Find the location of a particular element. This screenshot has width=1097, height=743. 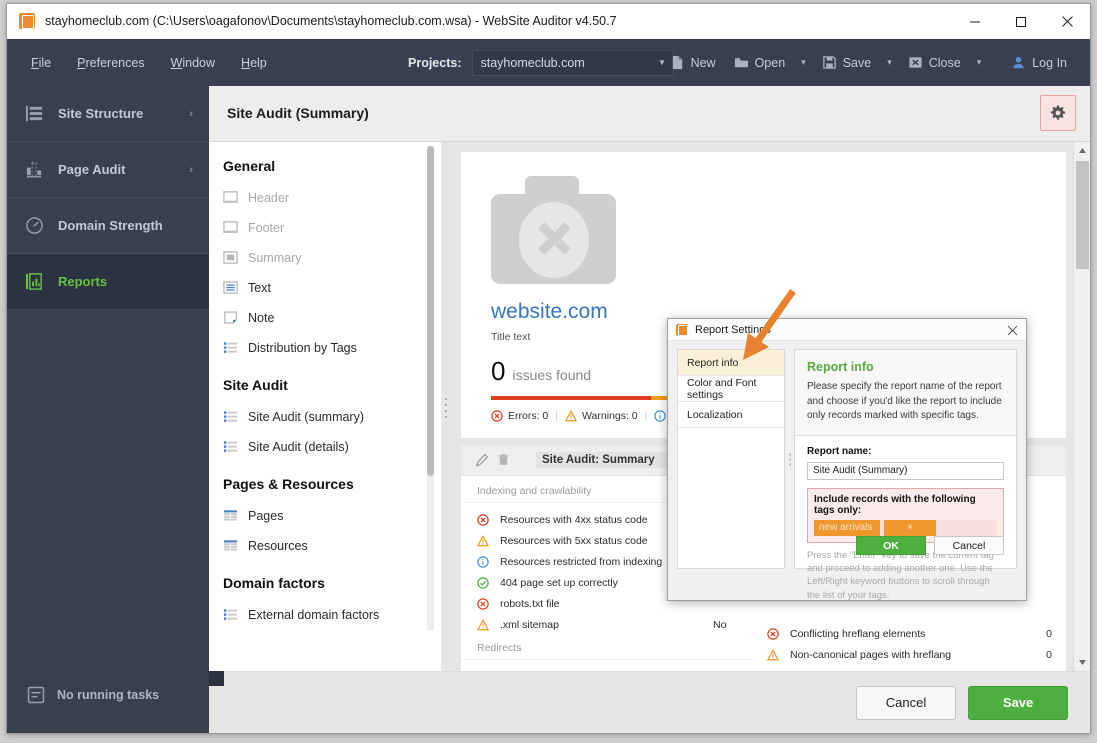

close-dropdown-caret: ▾ is located at coordinates (979, 62).